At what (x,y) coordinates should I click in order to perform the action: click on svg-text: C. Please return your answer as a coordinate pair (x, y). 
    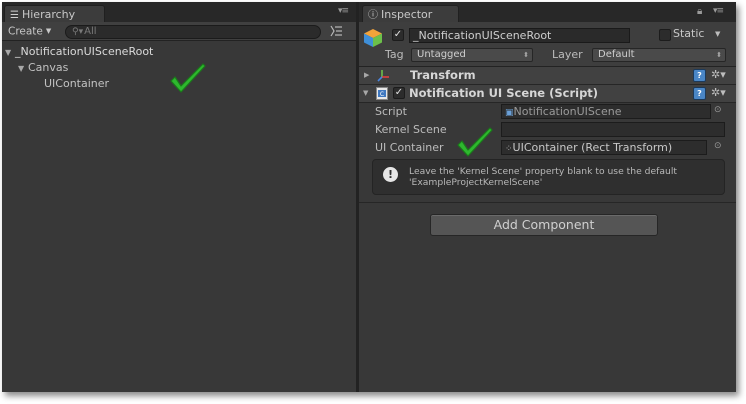
    Looking at the image, I should click on (382, 94).